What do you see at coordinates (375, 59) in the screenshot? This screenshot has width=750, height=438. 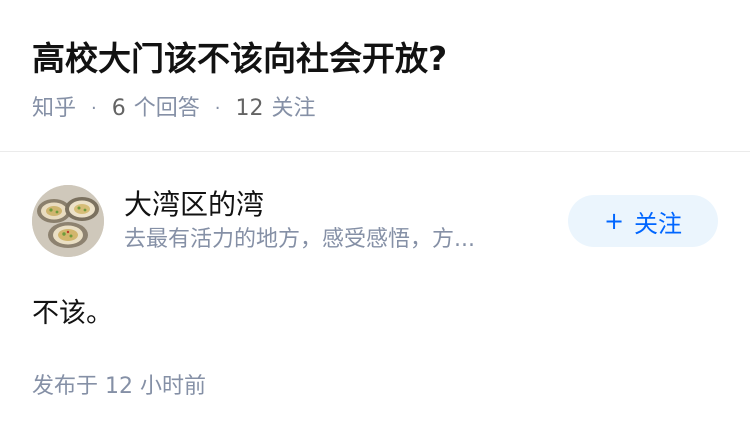 I see `question-title: 高校大门该不该向社会开放?` at bounding box center [375, 59].